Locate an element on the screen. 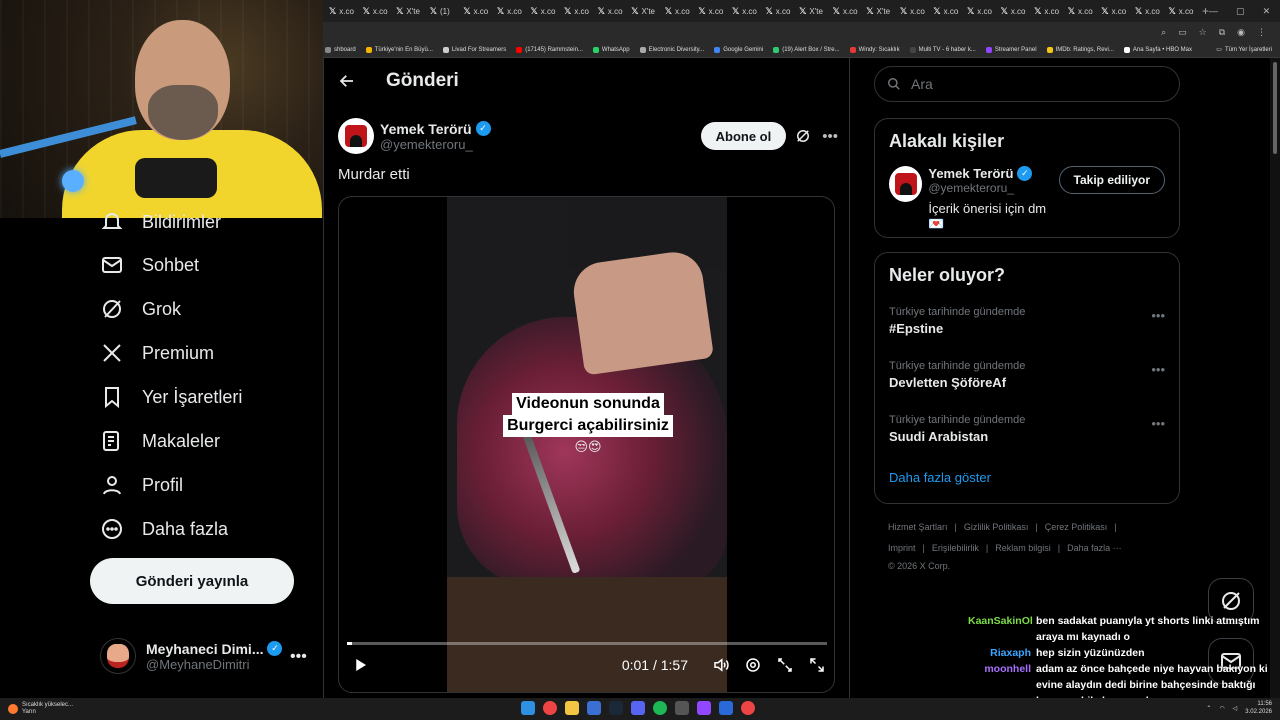 This screenshot has width=1280, height=720. close-icon: ✕ is located at coordinates (1267, 11).